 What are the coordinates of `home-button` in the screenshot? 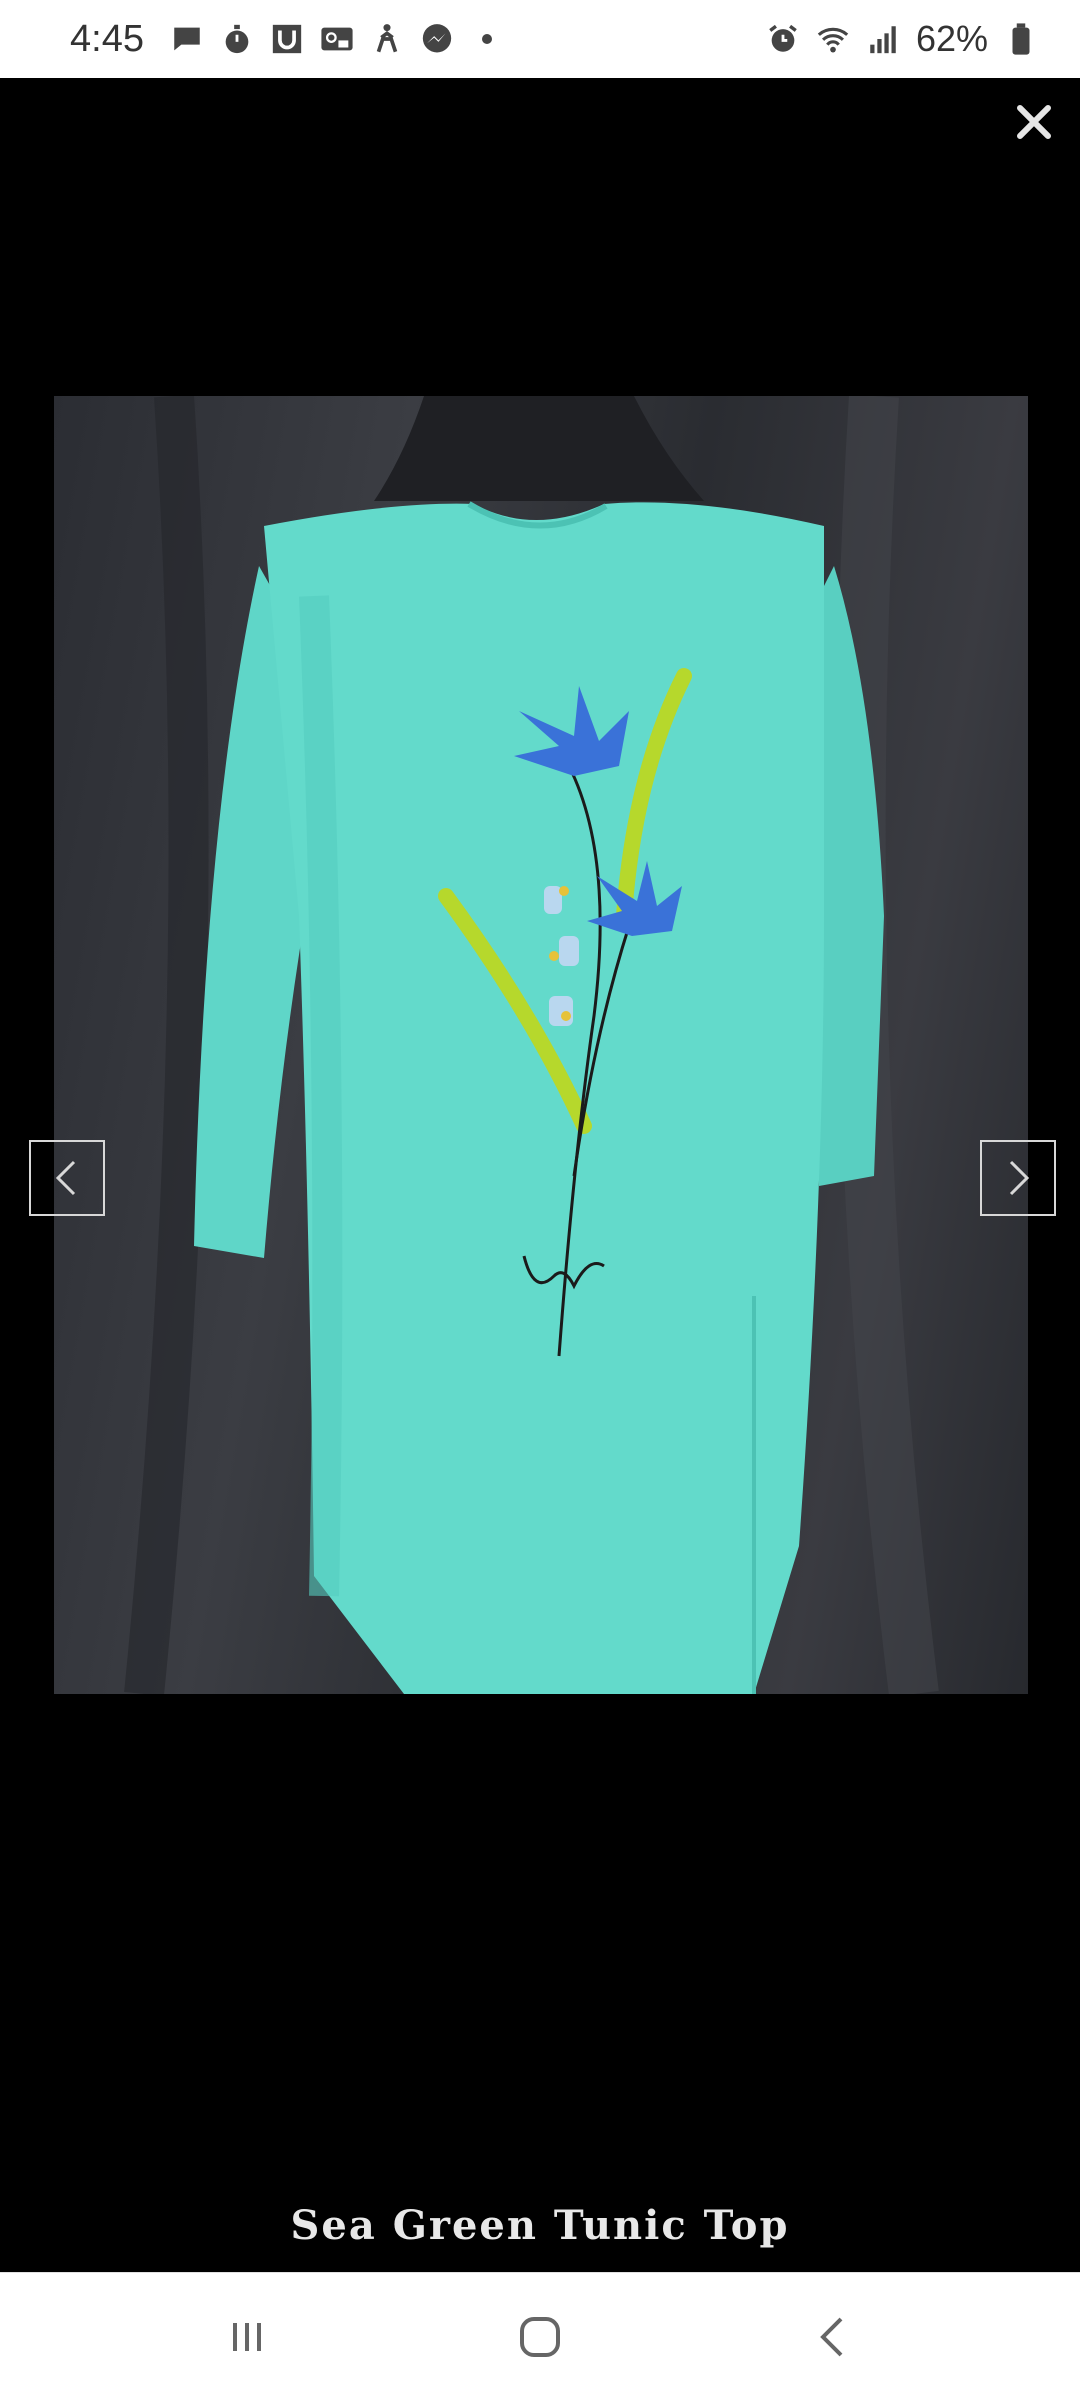 It's located at (540, 2337).